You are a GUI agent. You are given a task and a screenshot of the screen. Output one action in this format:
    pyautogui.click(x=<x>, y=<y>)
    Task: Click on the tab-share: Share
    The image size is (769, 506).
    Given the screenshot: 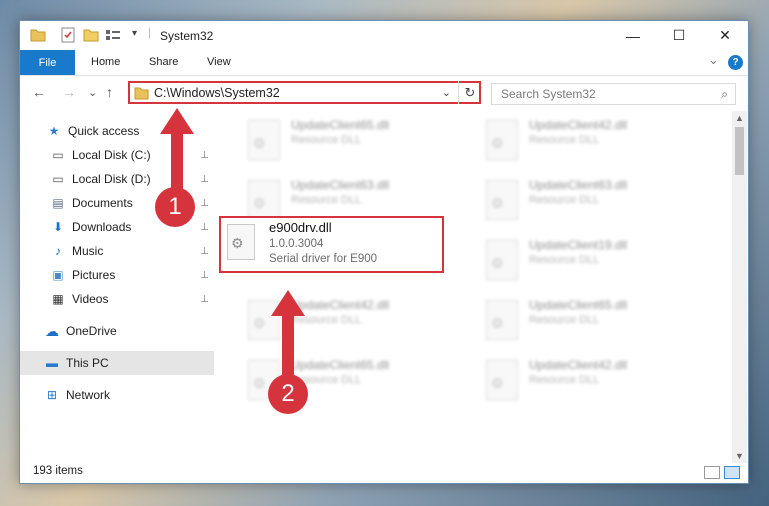 What is the action you would take?
    pyautogui.click(x=163, y=62)
    